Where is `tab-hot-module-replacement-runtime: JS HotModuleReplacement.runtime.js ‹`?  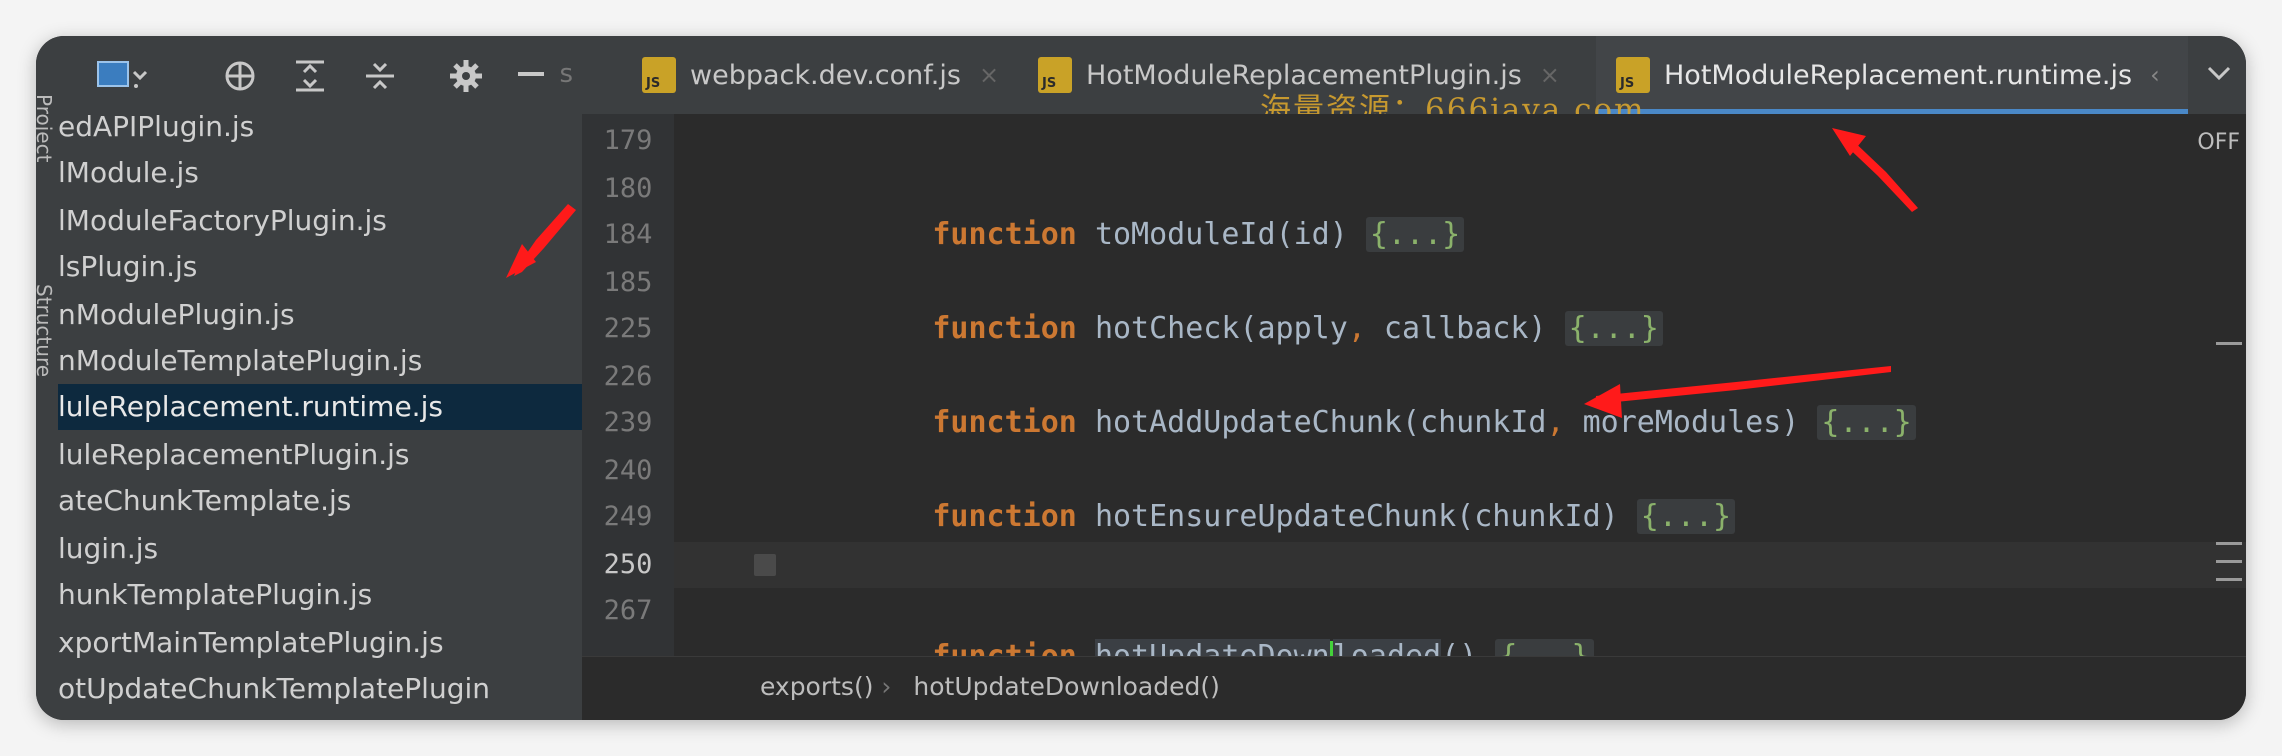 tab-hot-module-replacement-runtime: JS HotModuleReplacement.runtime.js ‹ is located at coordinates (1892, 75).